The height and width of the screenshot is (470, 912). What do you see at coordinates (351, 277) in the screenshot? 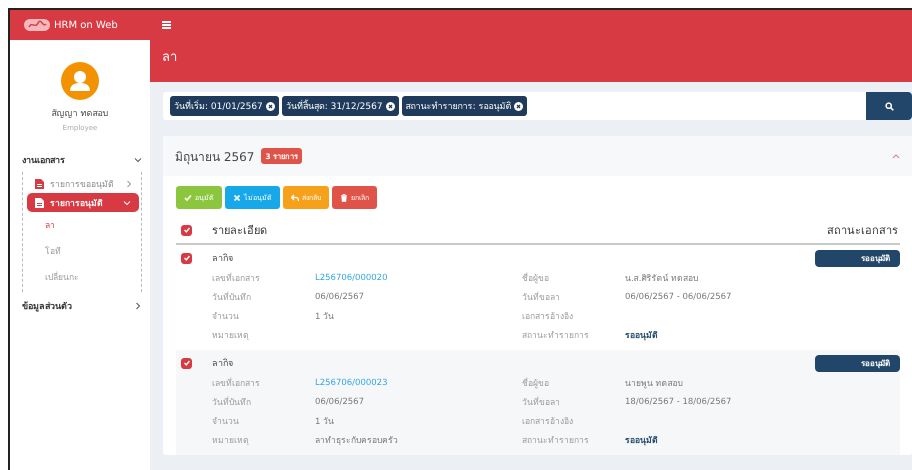
I see `document-link: L256706/000020` at bounding box center [351, 277].